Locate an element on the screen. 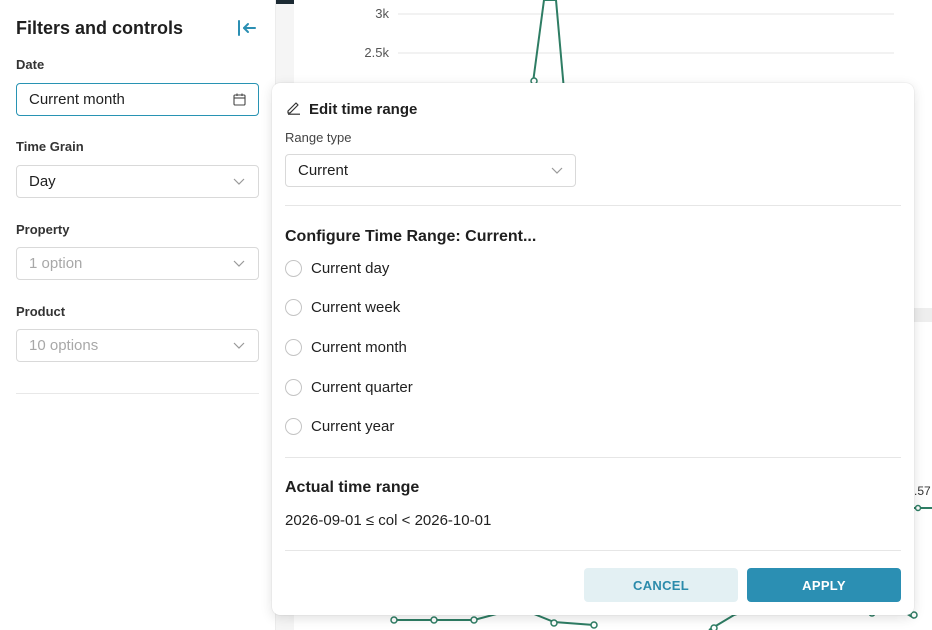 Image resolution: width=932 pixels, height=630 pixels. y-tick-label: 2.5k is located at coordinates (376, 52).